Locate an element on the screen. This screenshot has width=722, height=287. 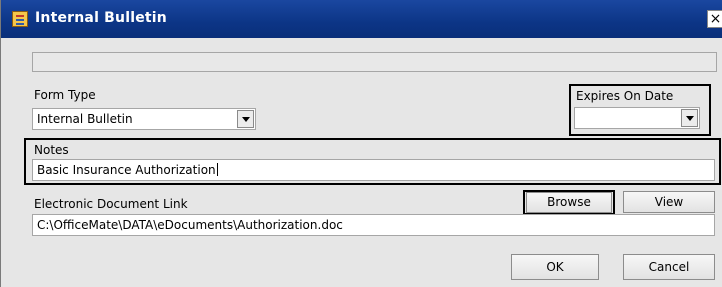
expires-on-date-label: Expires On Date is located at coordinates (625, 96).